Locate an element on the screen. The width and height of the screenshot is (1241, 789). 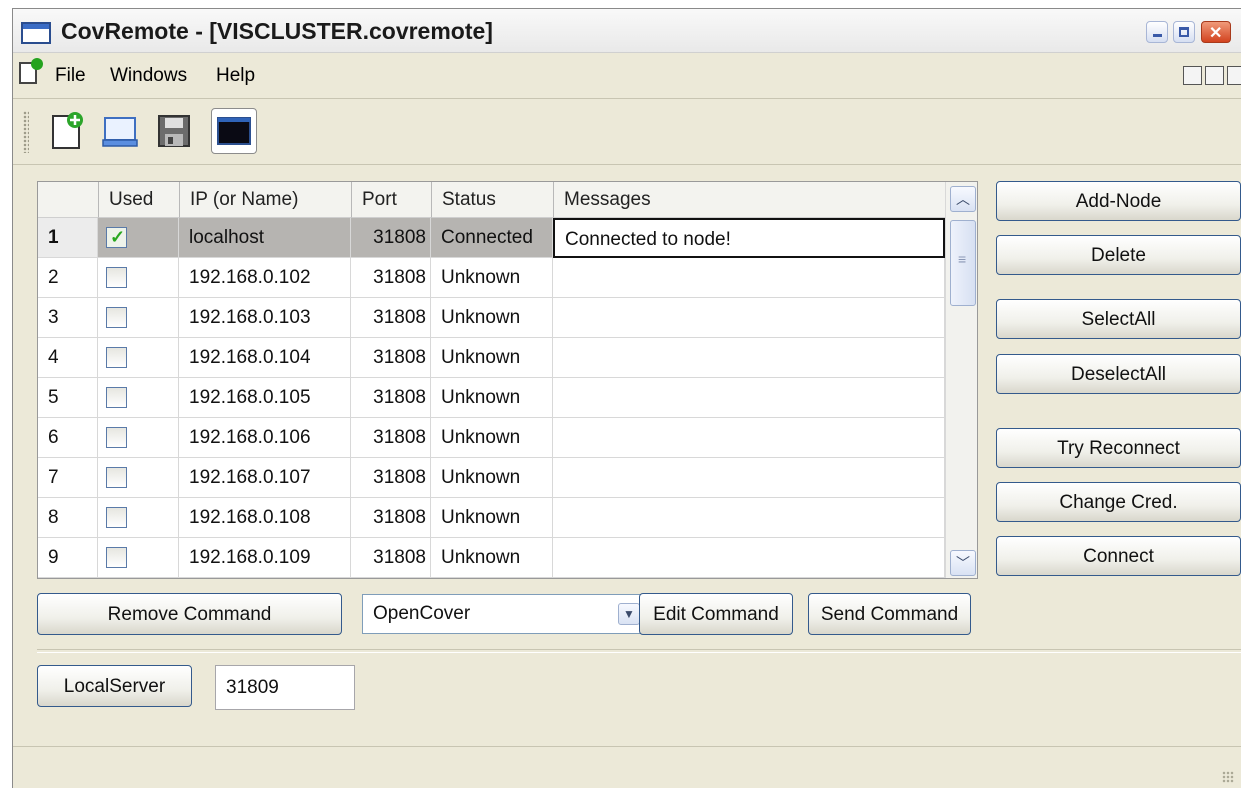
mdi-restore-button is located at coordinates (1214, 75).